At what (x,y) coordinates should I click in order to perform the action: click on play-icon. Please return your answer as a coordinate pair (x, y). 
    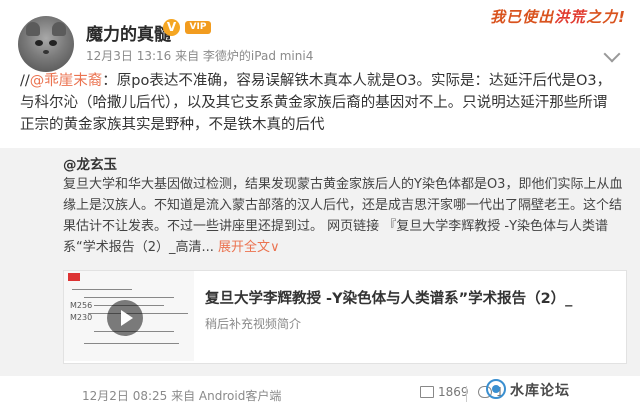
    Looking at the image, I should click on (125, 318).